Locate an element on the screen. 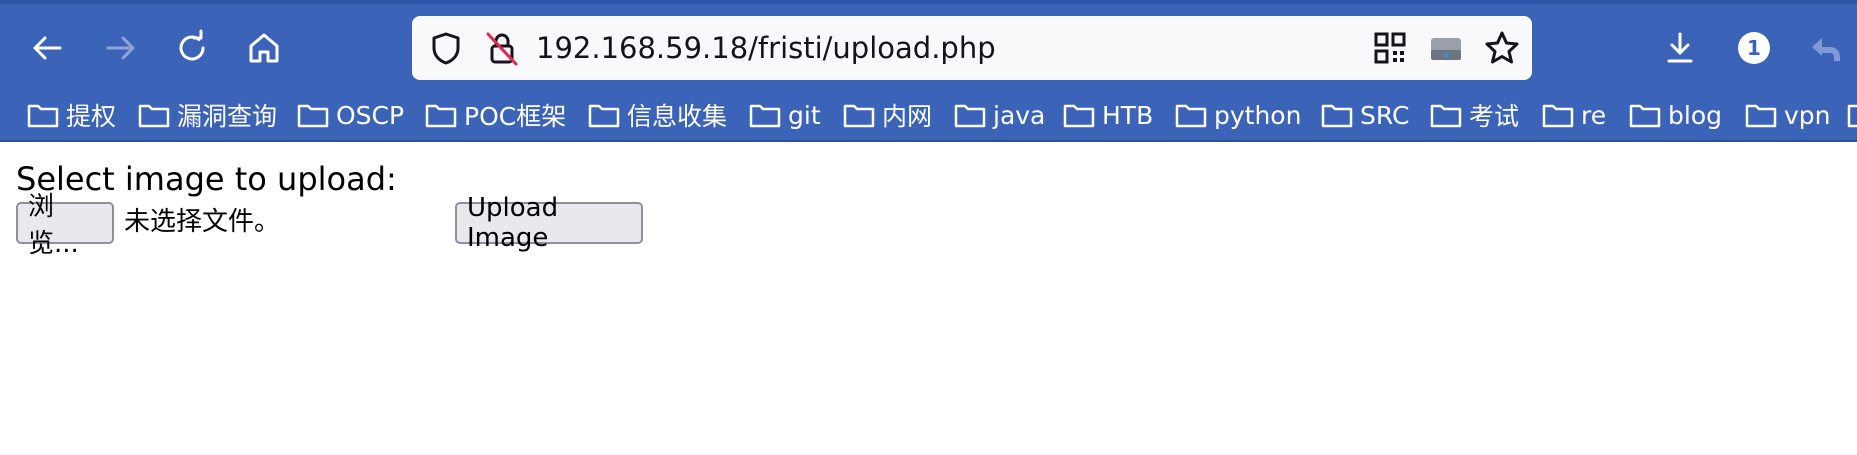 This screenshot has width=1857, height=455. bookmark-folder-blog: blog is located at coordinates (1675, 115).